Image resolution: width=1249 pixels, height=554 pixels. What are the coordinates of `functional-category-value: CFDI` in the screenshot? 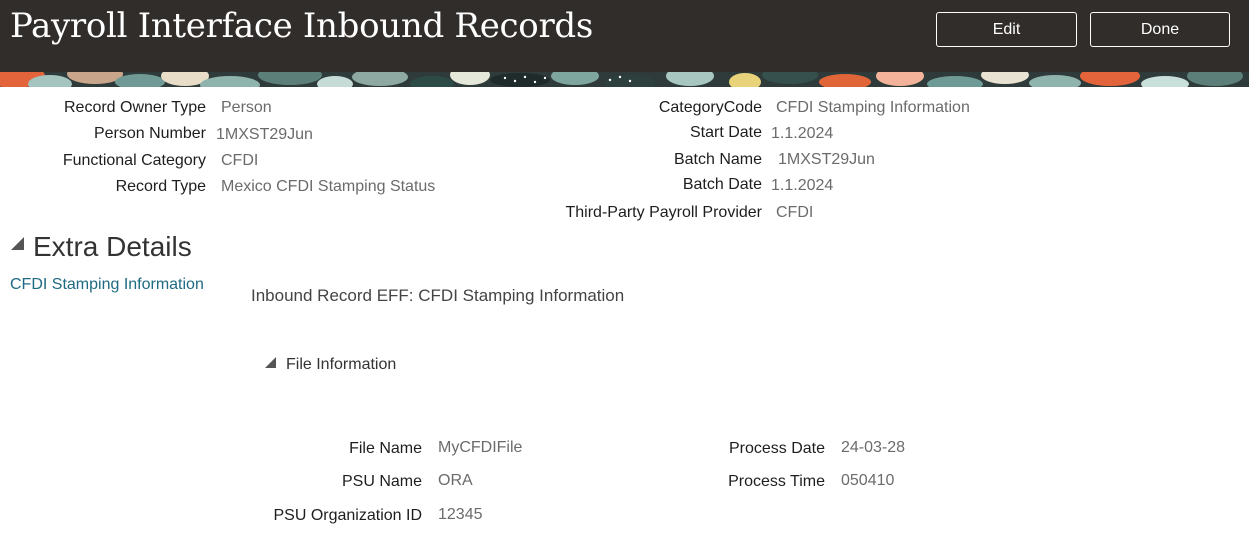 It's located at (240, 160).